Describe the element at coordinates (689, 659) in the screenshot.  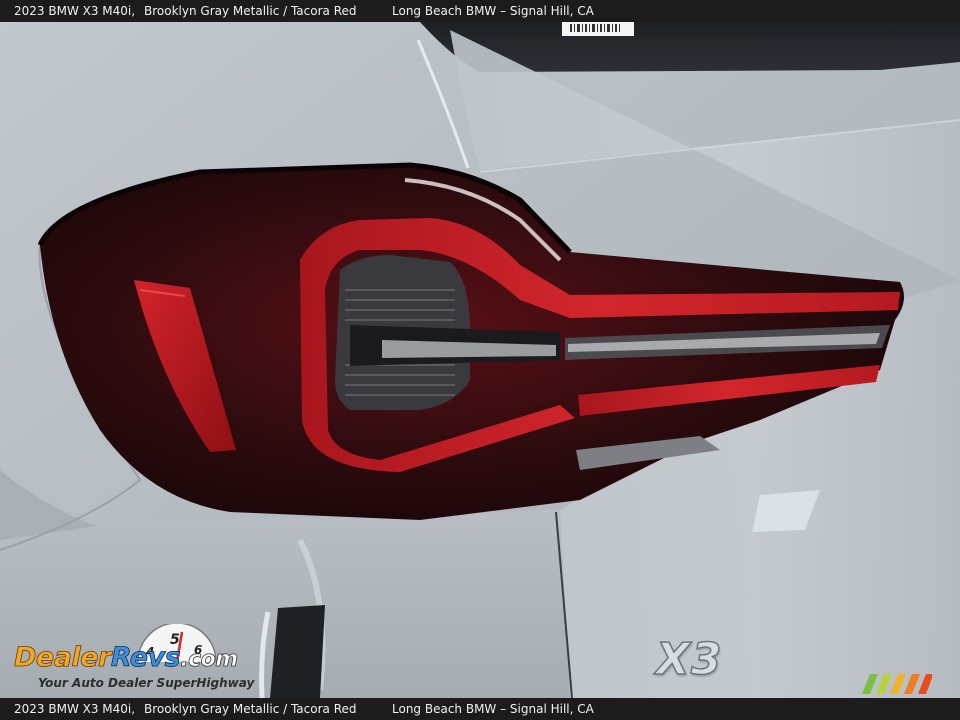
I see `x3-model-badge: X3` at that location.